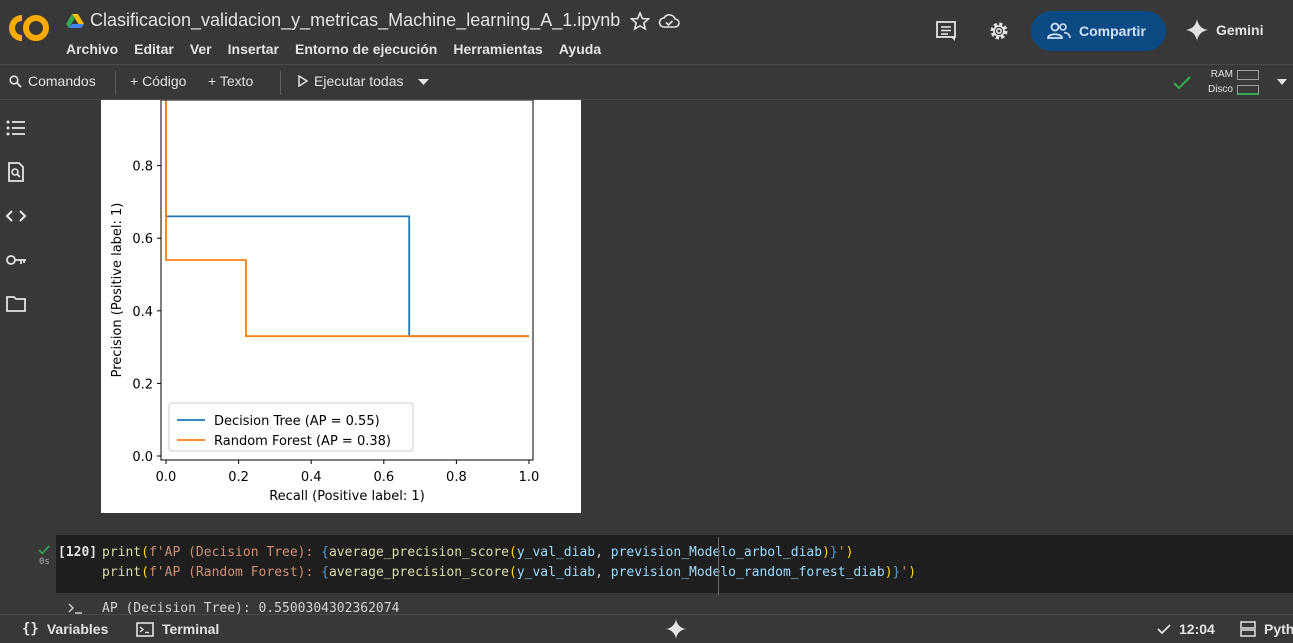 The image size is (1293, 643). I want to click on runtime-icon, so click(1248, 629).